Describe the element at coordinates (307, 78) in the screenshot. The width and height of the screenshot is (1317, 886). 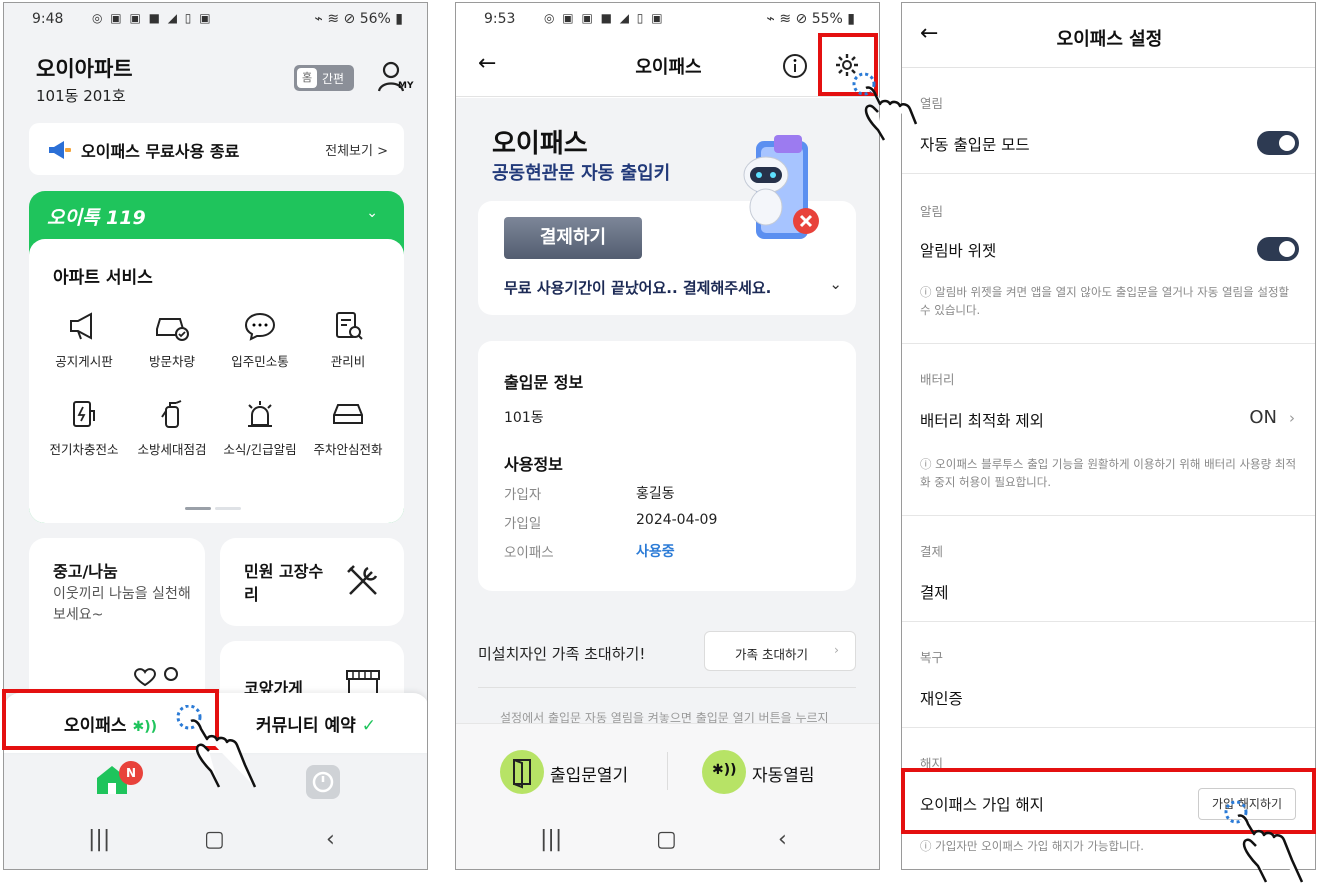
I see `mode-home: 홈` at that location.